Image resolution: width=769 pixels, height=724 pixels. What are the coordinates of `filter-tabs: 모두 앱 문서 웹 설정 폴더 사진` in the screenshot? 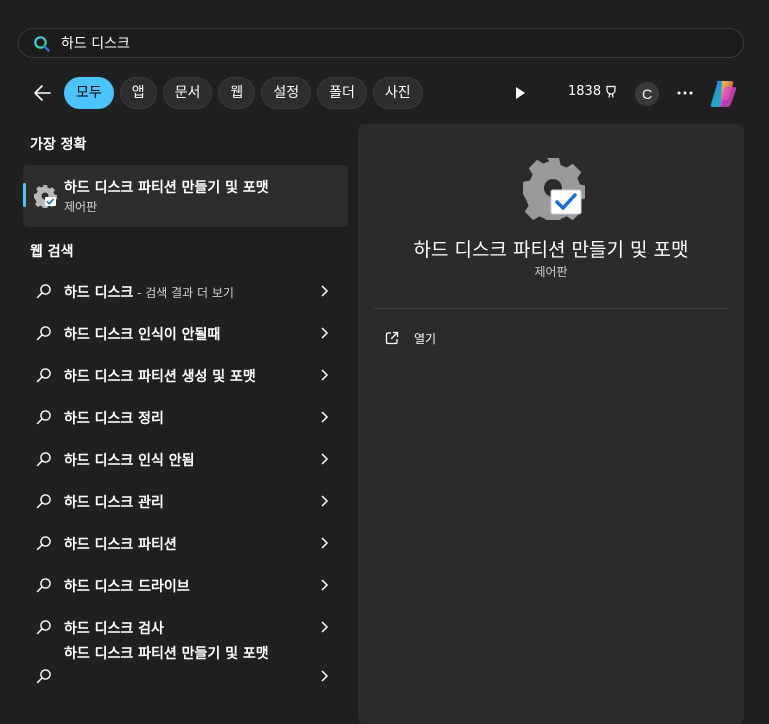 It's located at (243, 93).